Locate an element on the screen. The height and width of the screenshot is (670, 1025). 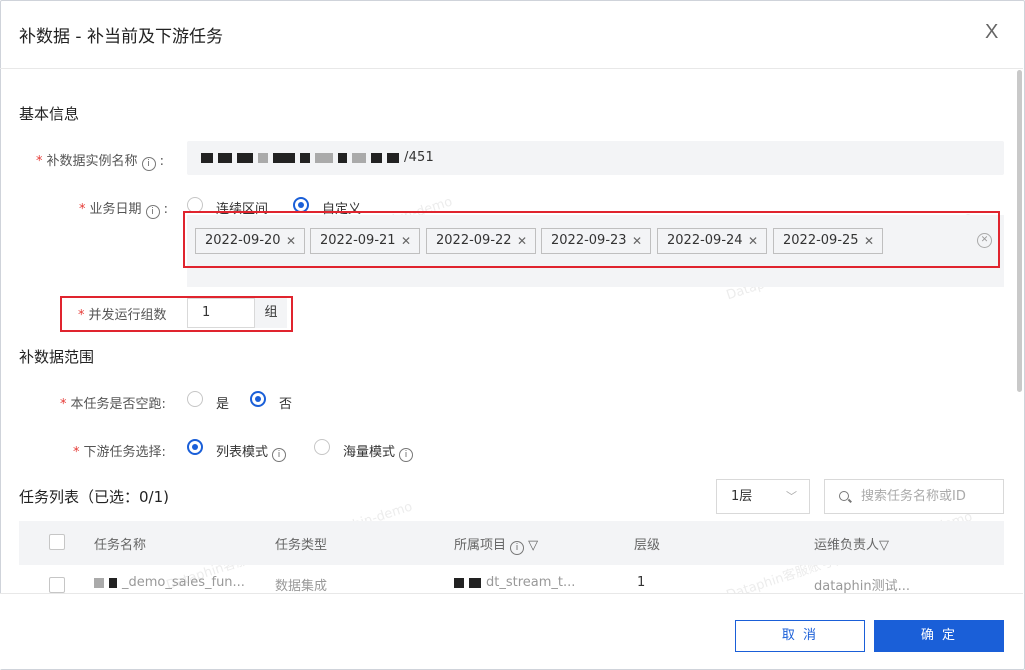
scrollbar is located at coordinates (1019, 328).